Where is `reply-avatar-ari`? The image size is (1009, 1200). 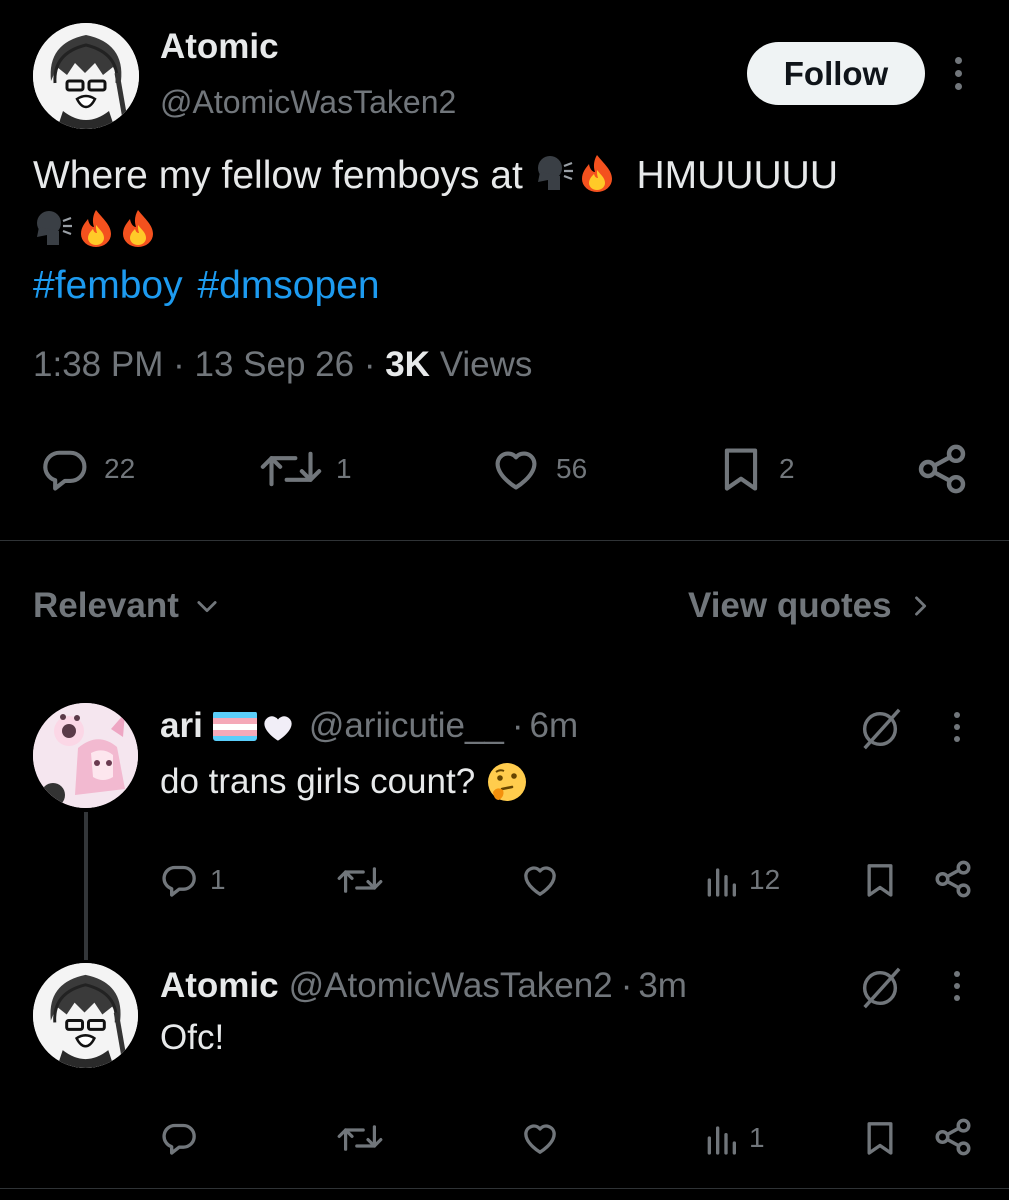
reply-avatar-ari is located at coordinates (85, 755).